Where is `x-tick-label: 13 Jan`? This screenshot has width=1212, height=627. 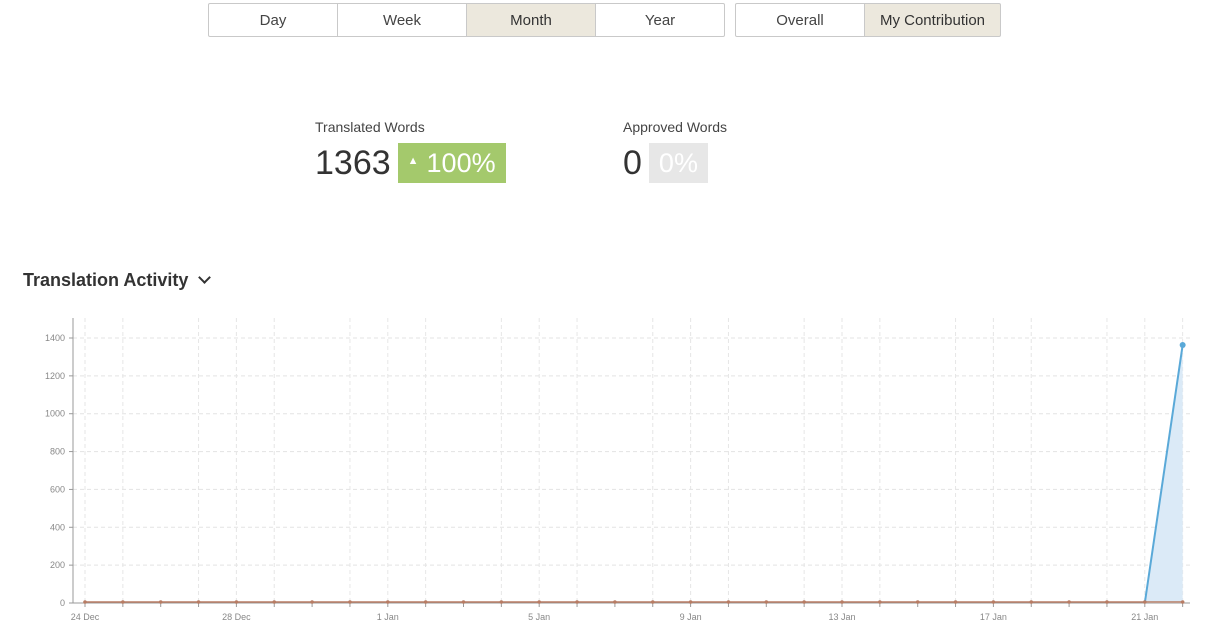
x-tick-label: 13 Jan is located at coordinates (841, 617).